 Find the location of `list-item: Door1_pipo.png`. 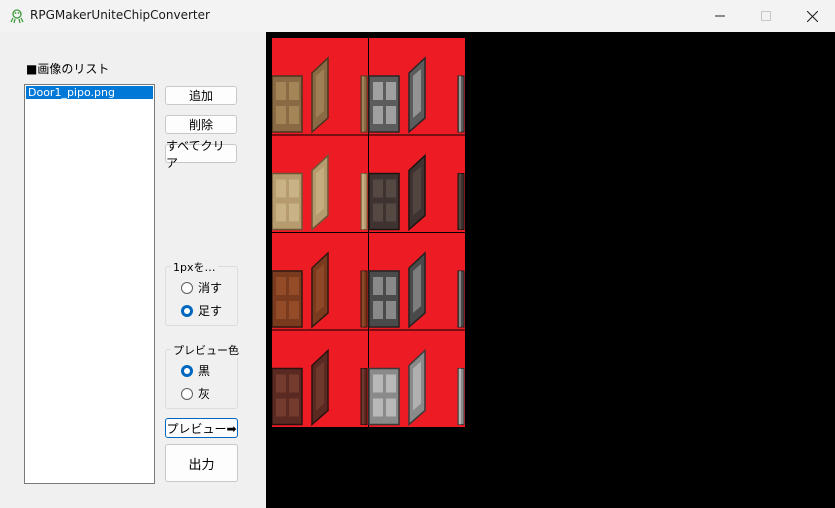

list-item: Door1_pipo.png is located at coordinates (89, 92).